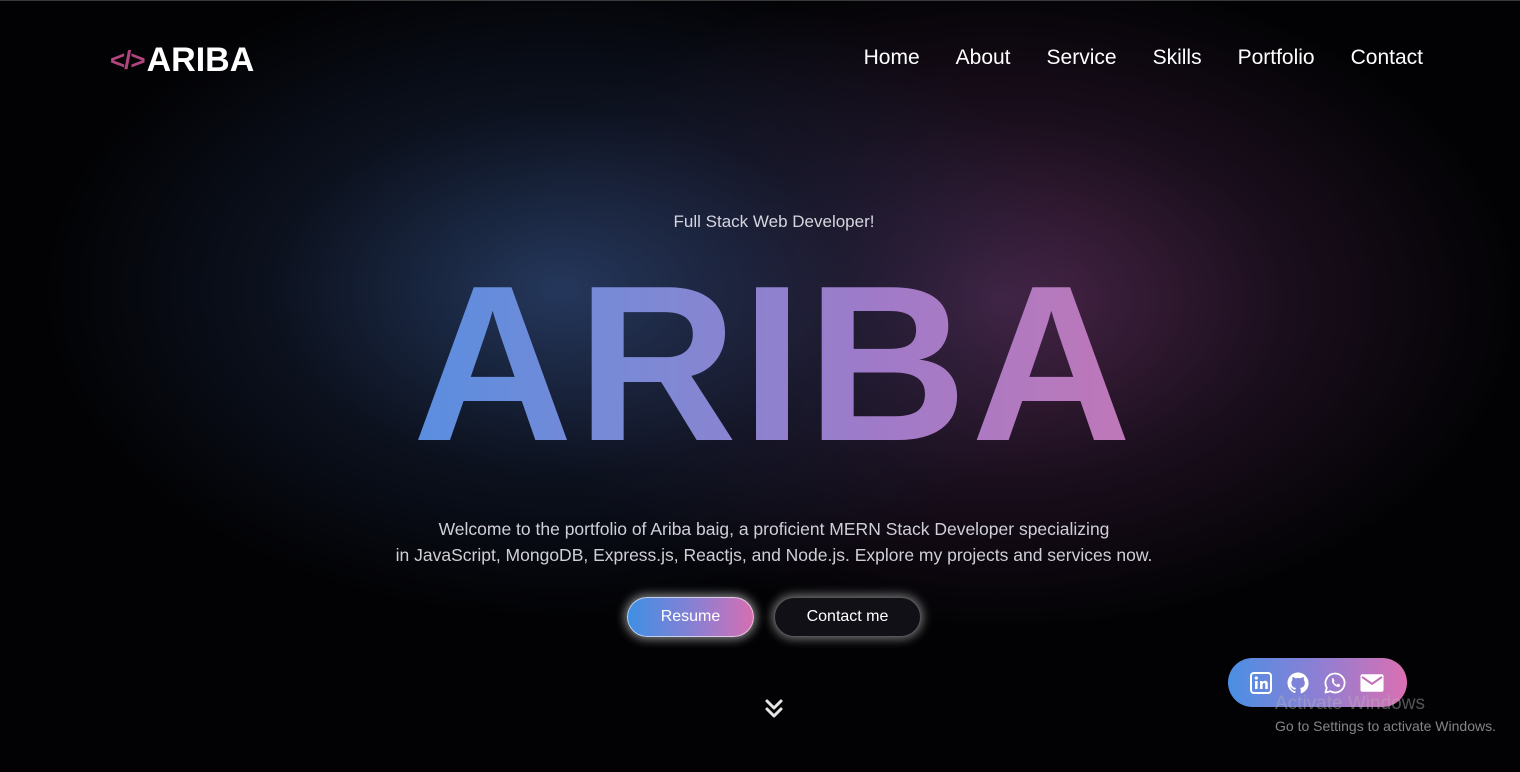 The width and height of the screenshot is (1520, 772). I want to click on nav-service: Service, so click(1082, 58).